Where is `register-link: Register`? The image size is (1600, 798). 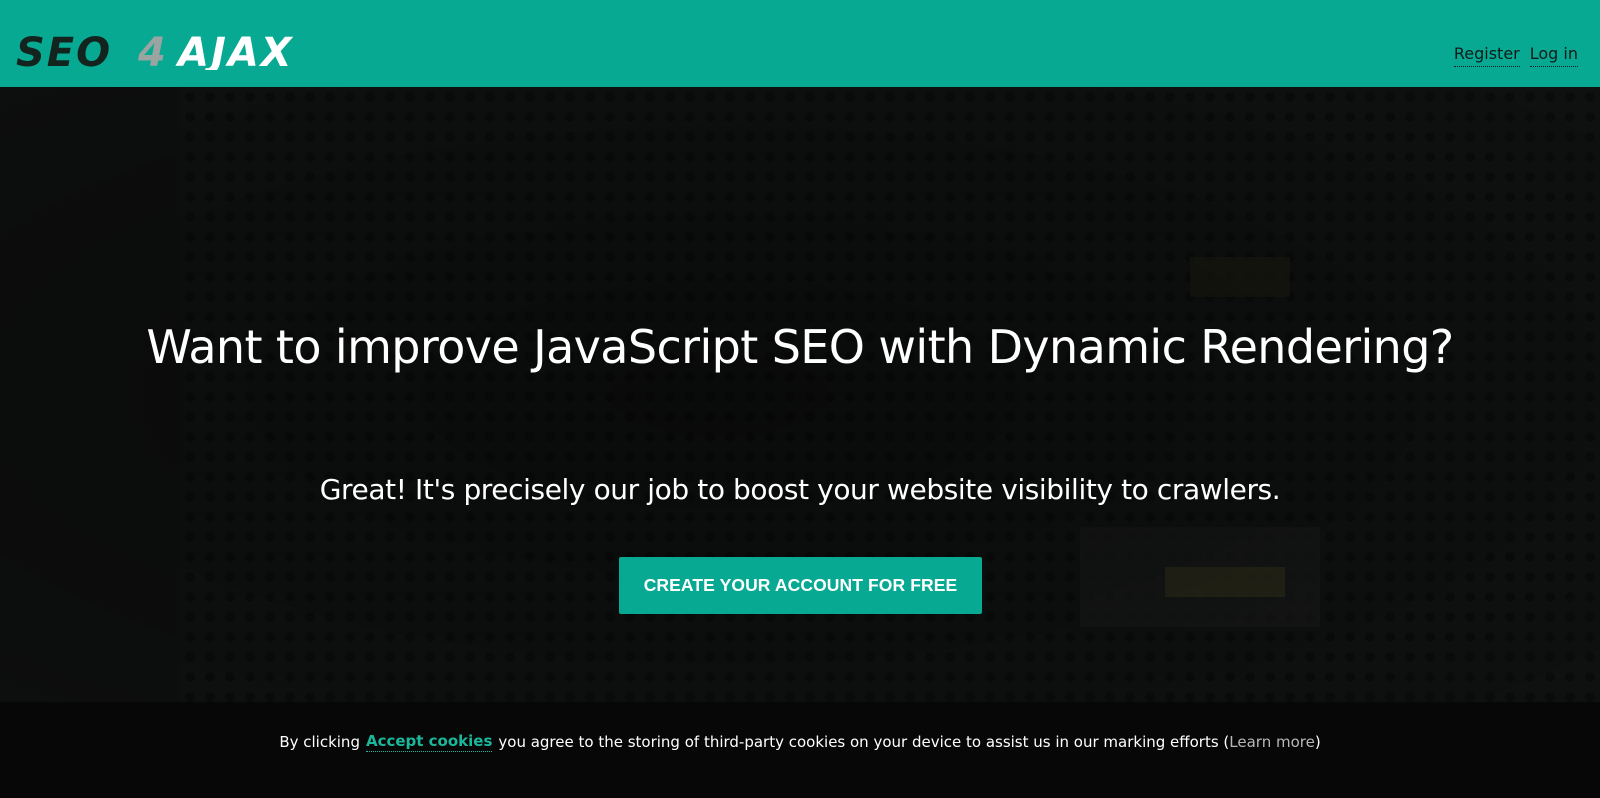 register-link: Register is located at coordinates (1486, 55).